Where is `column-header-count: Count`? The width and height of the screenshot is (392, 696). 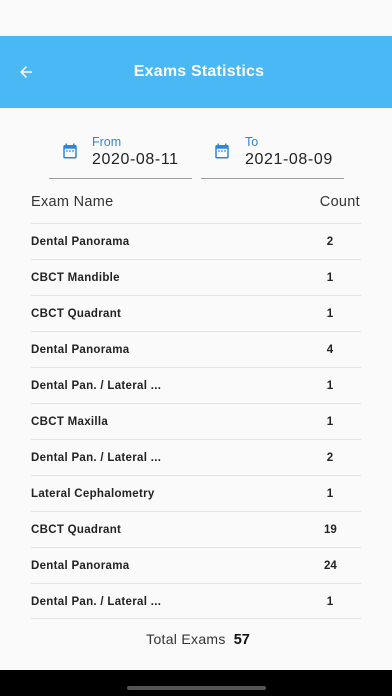
column-header-count: Count is located at coordinates (339, 202).